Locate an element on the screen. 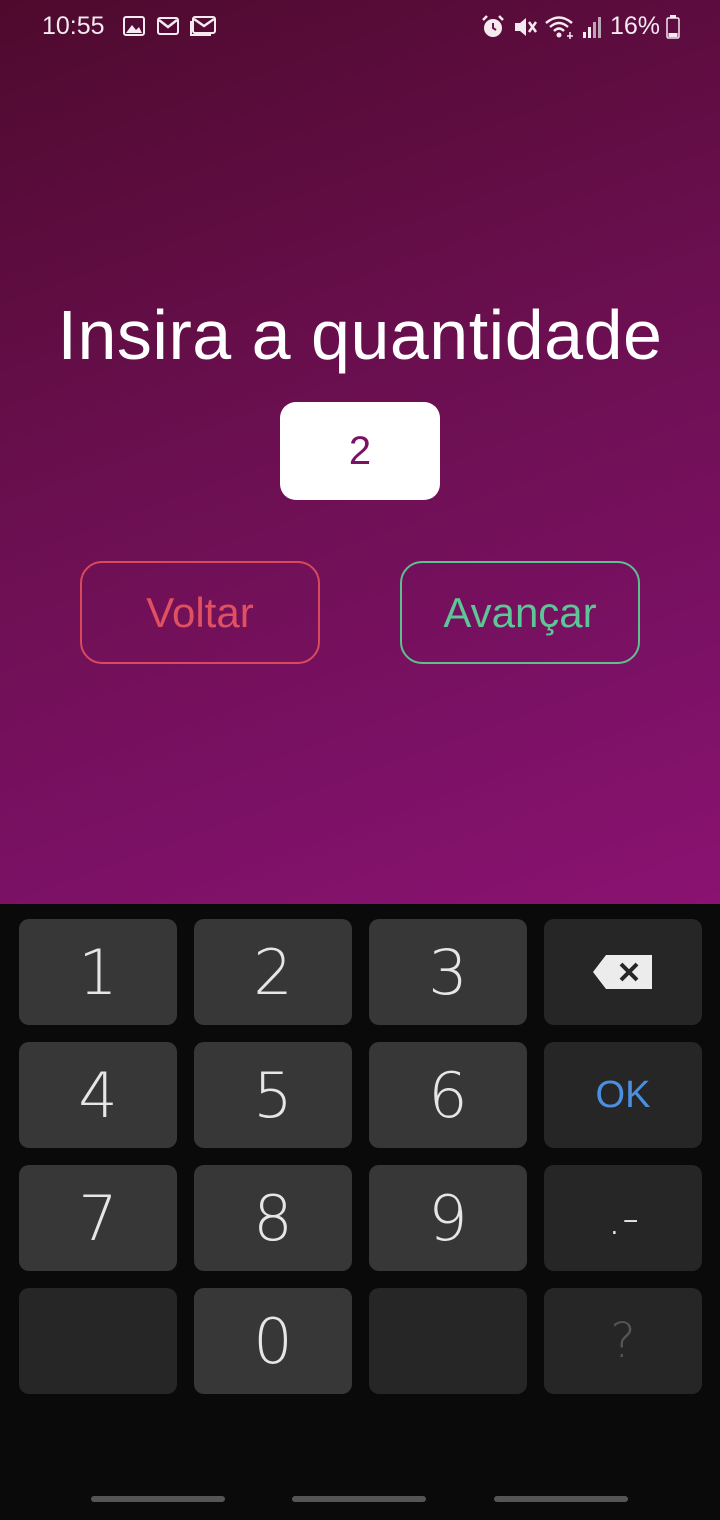 This screenshot has height=1520, width=720. nav-back-handle is located at coordinates (561, 1499).